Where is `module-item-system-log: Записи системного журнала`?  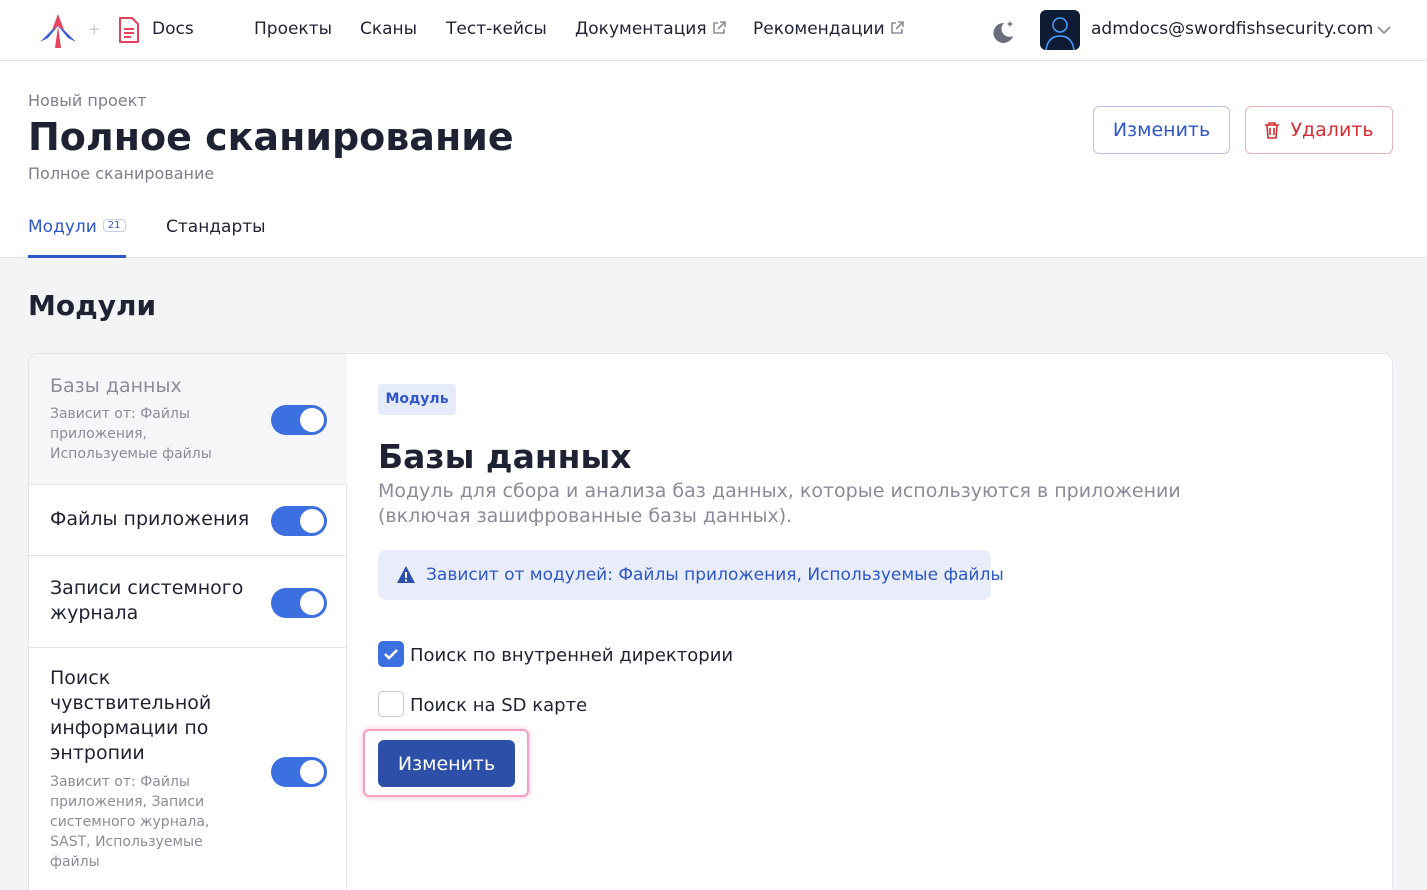
module-item-system-log: Записи системного журнала is located at coordinates (188, 602).